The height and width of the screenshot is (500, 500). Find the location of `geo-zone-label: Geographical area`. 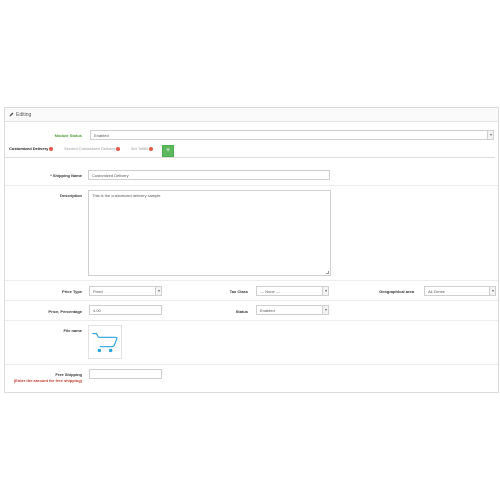

geo-zone-label: Geographical area is located at coordinates (396, 291).